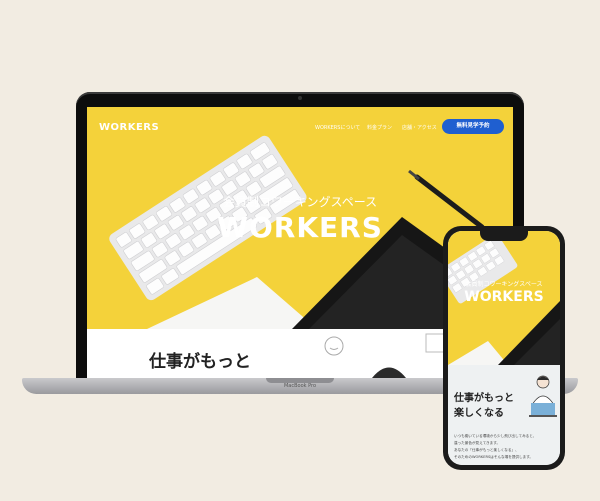 The width and height of the screenshot is (600, 501). I want to click on phone-body-line: いつも働いている環境から少し飛び出してみると、, so click(495, 436).